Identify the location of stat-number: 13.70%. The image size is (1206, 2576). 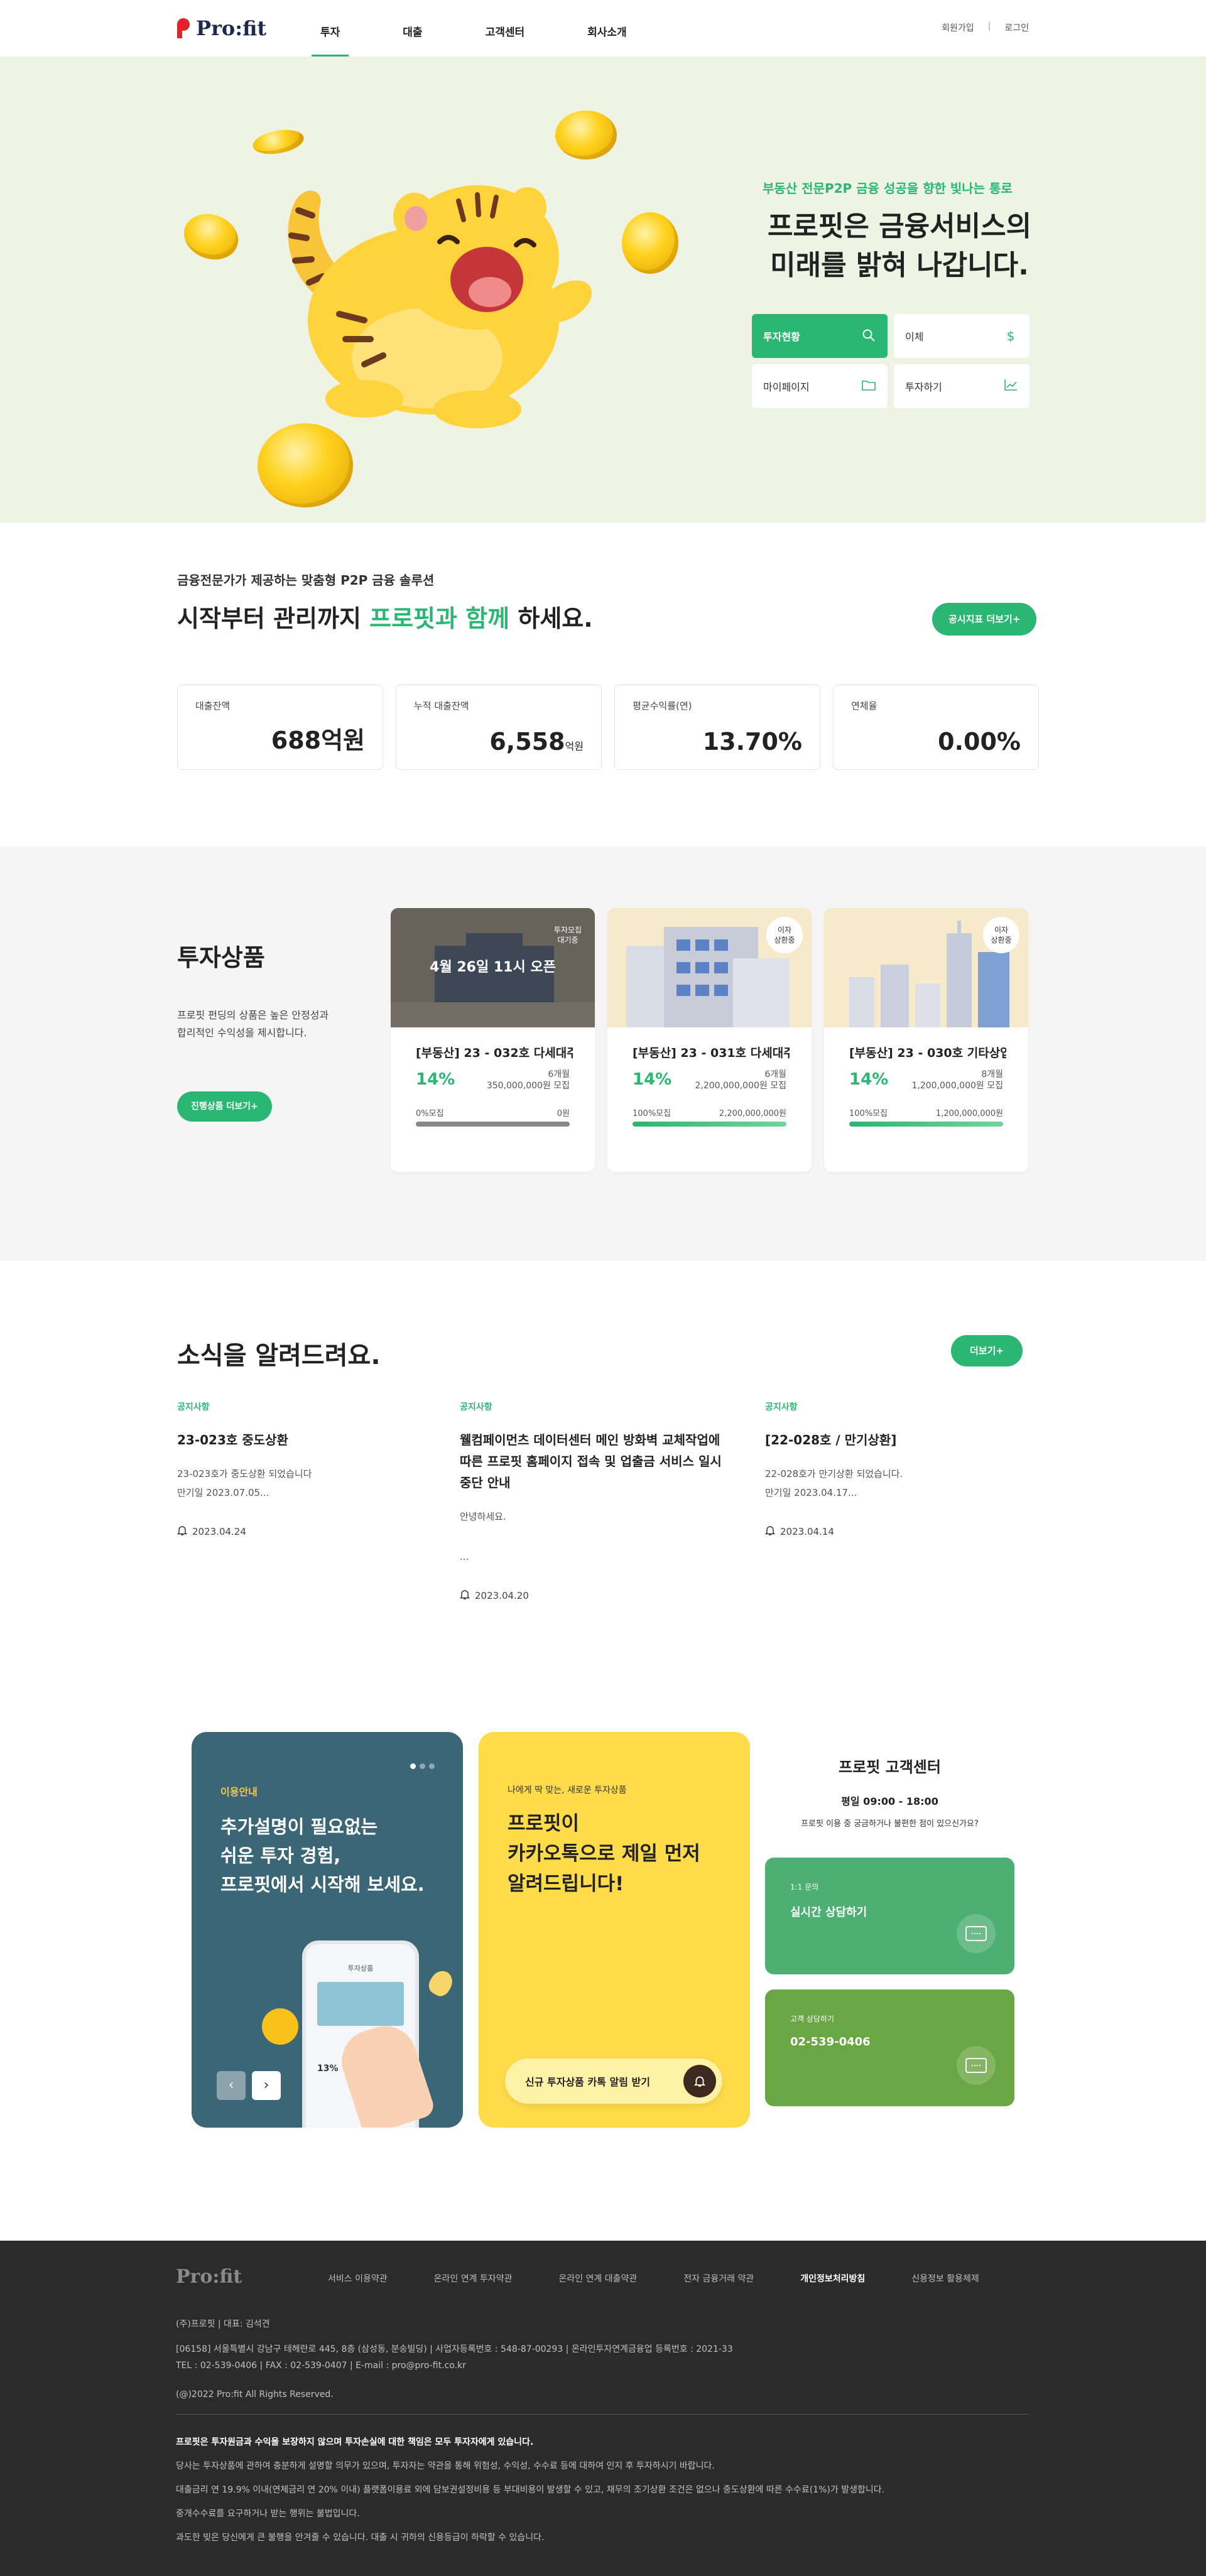
(752, 741).